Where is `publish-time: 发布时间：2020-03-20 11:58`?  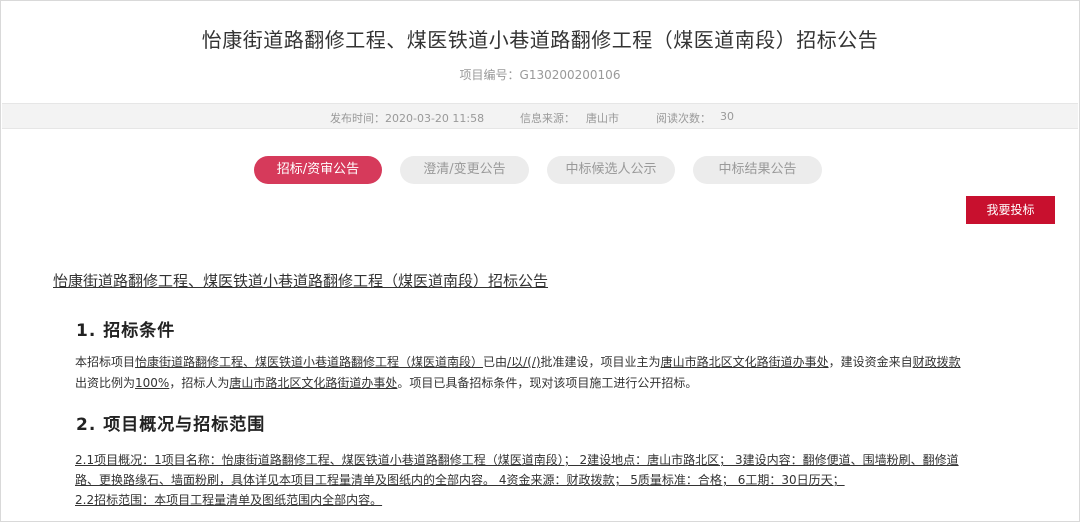 publish-time: 发布时间：2020-03-20 11:58 is located at coordinates (407, 118).